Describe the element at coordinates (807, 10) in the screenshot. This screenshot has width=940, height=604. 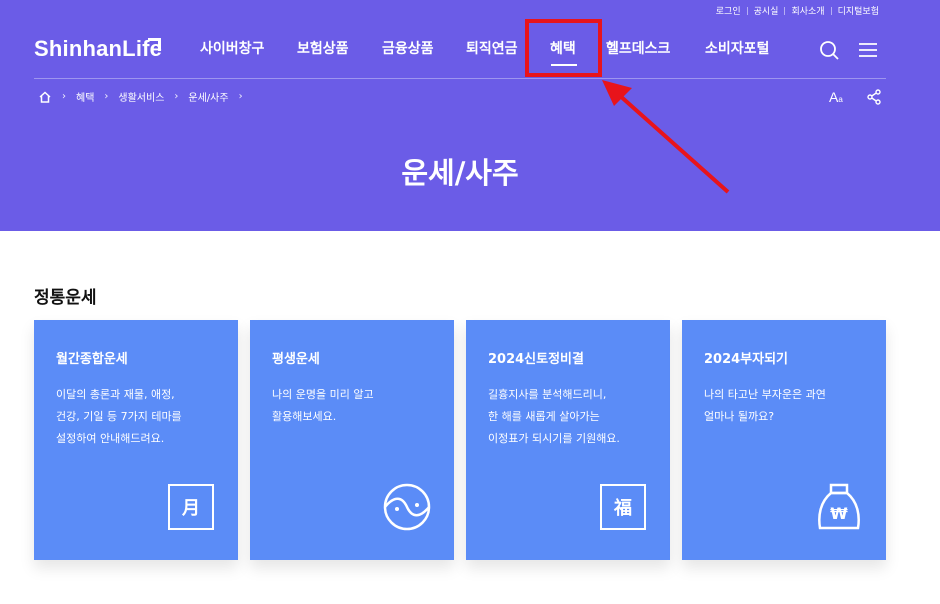
I see `company-info-link: 회사소개` at that location.